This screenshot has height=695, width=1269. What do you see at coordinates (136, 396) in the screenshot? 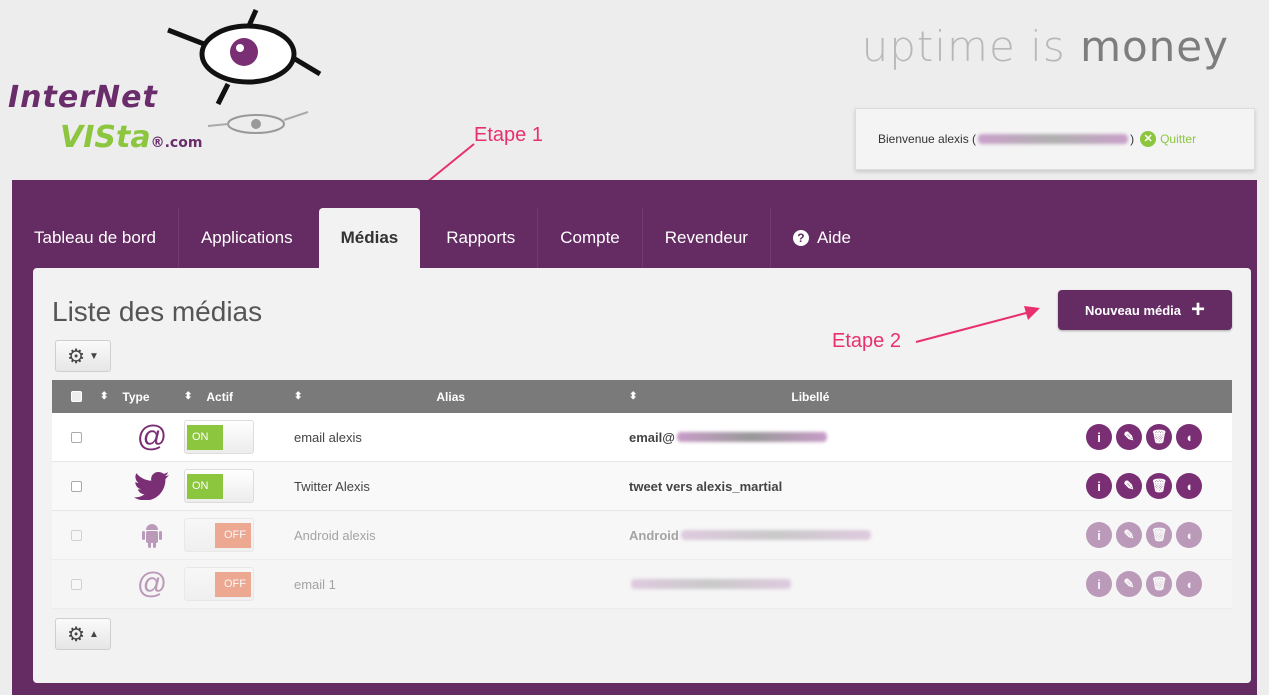
I see `column-label: Type` at bounding box center [136, 396].